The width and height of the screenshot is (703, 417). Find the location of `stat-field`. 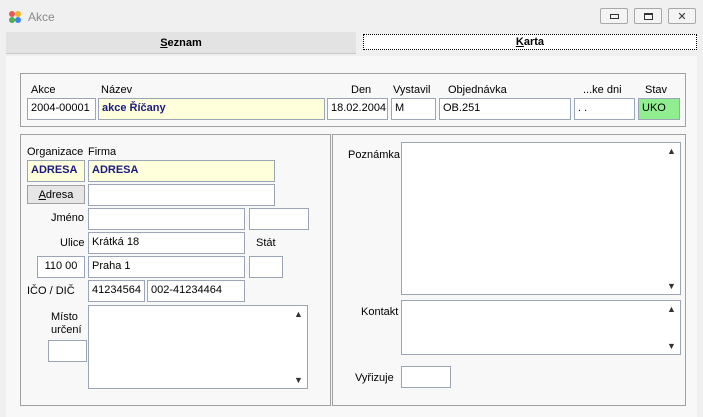

stat-field is located at coordinates (266, 267).